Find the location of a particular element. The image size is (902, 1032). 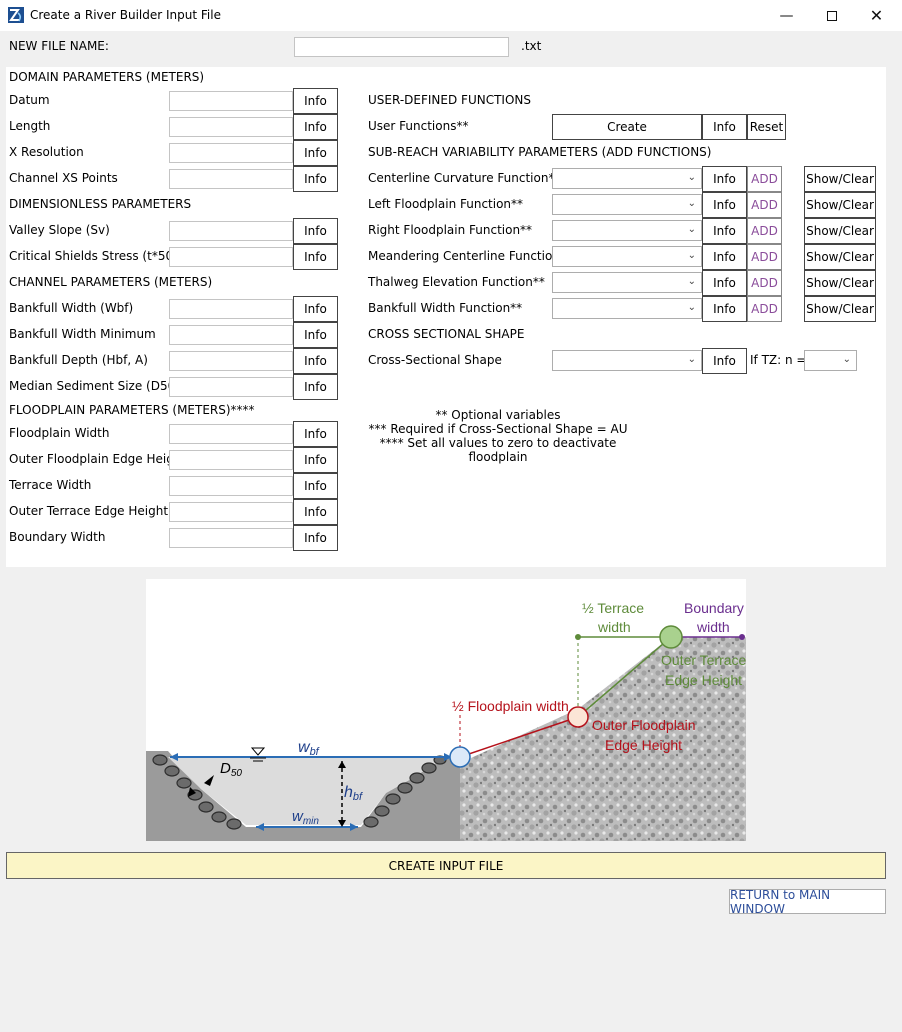

critical-shields-input is located at coordinates (231, 257).